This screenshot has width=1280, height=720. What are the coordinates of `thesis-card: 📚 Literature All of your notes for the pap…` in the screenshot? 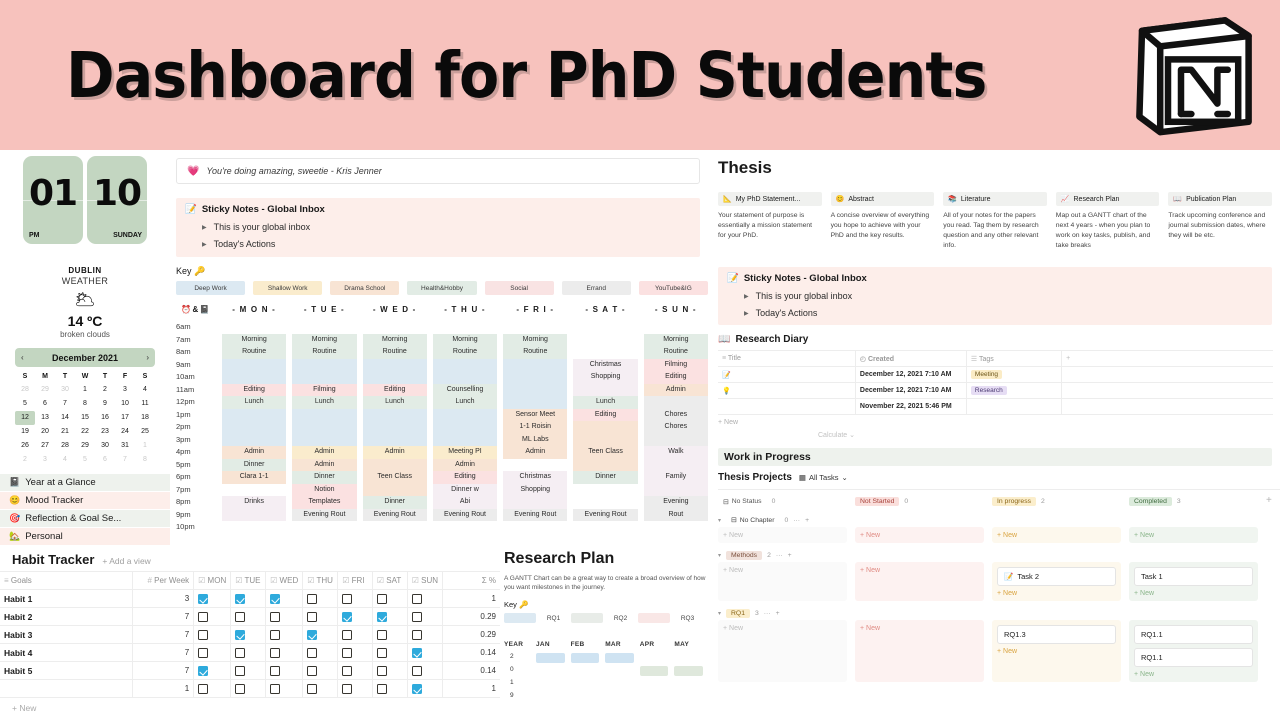 It's located at (995, 221).